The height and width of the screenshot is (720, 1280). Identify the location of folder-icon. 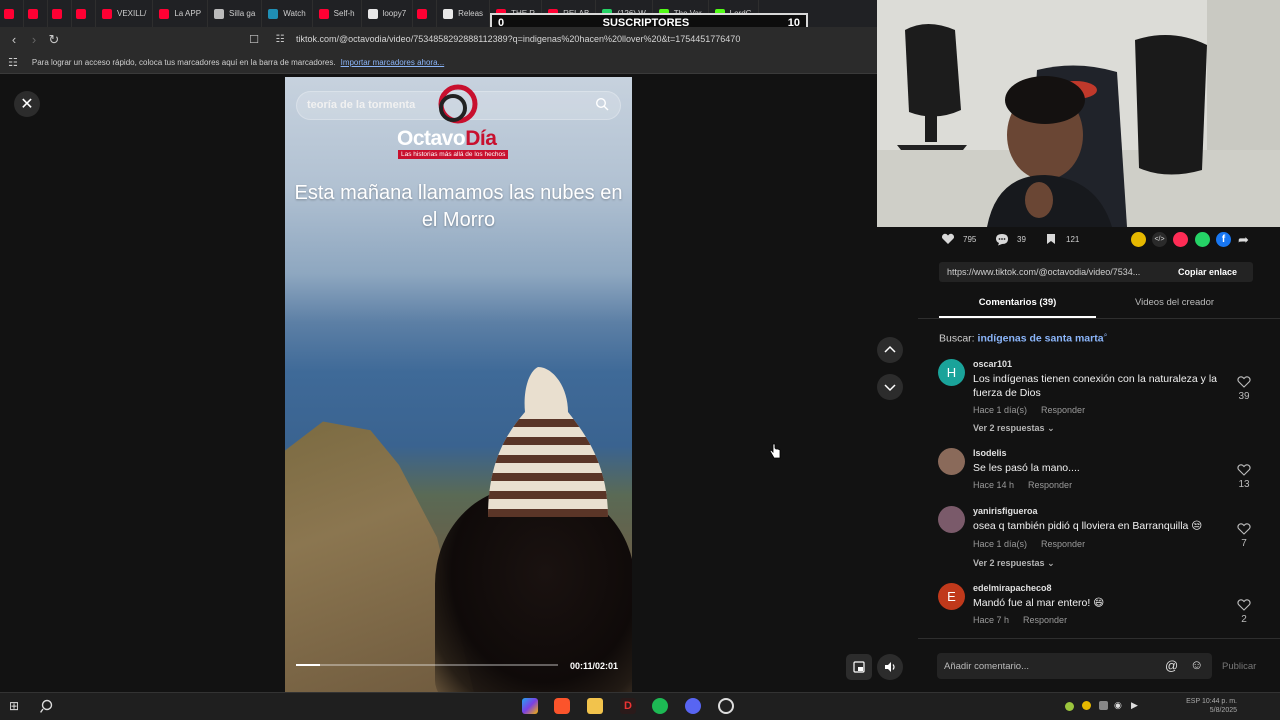
(595, 706).